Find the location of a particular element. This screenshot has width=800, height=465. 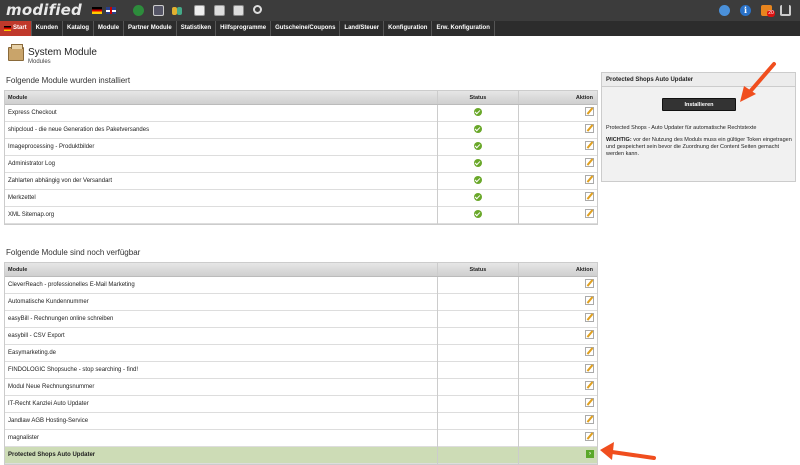

nav-item-erw-konfiguration: Erw. Konfiguration is located at coordinates (463, 28).